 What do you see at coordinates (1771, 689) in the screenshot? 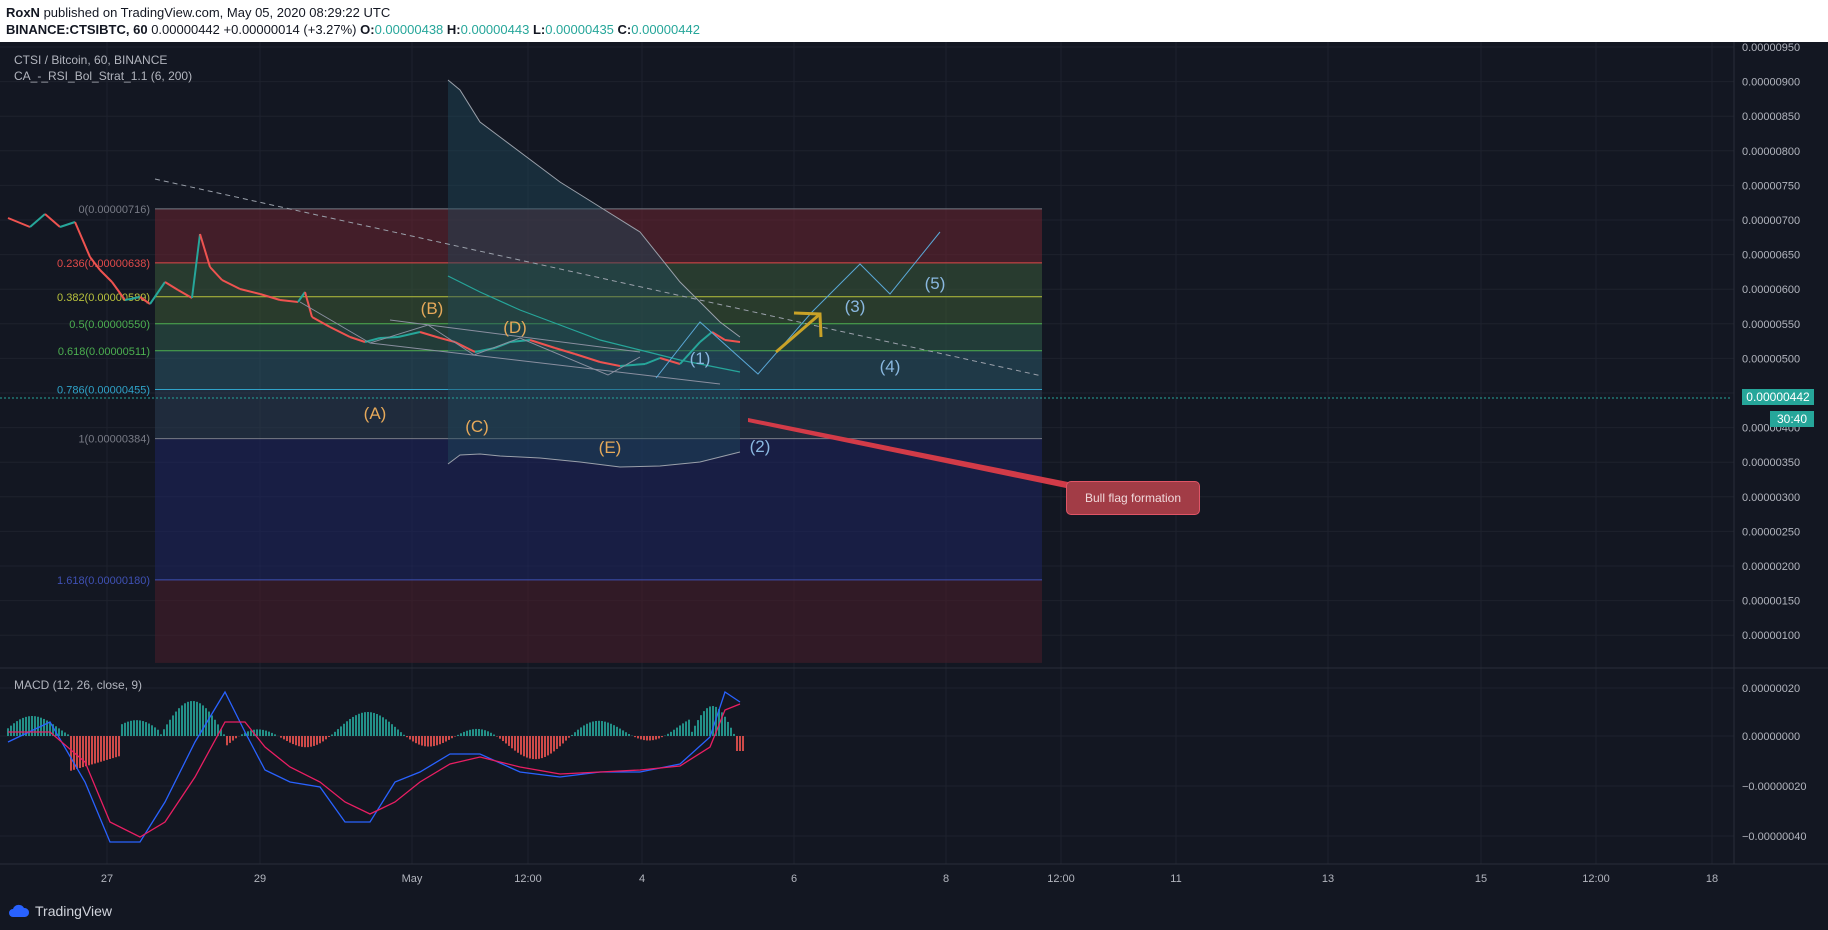
I see `macd-tick-label: 0.00000020` at bounding box center [1771, 689].